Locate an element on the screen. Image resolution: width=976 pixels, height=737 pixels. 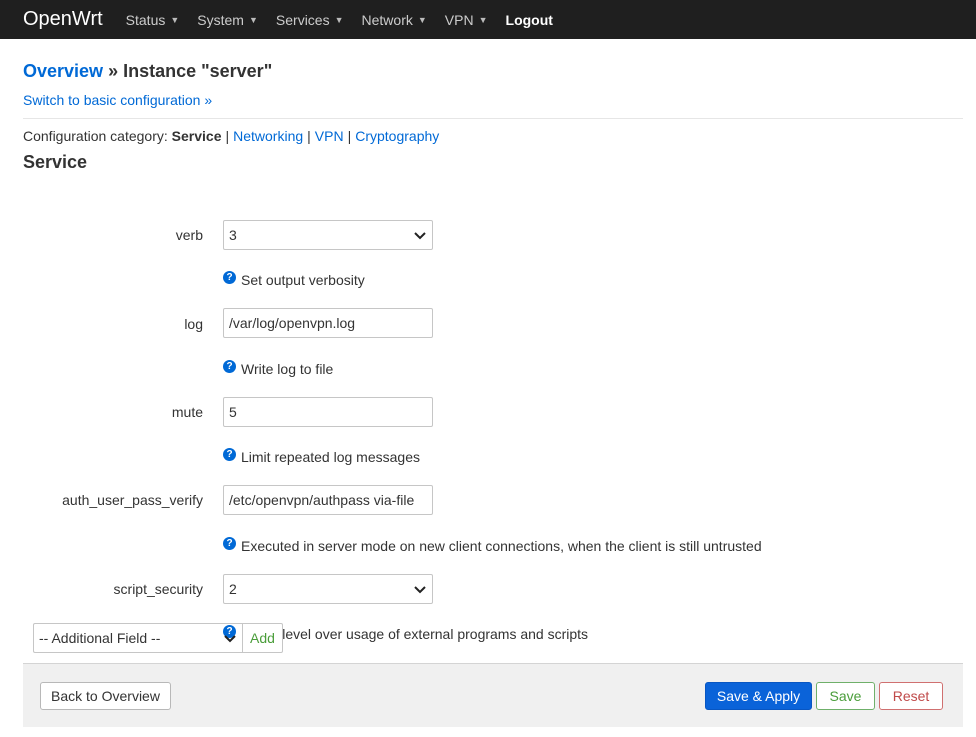
mute-help: ? Limit repeated log messages is located at coordinates (321, 456).